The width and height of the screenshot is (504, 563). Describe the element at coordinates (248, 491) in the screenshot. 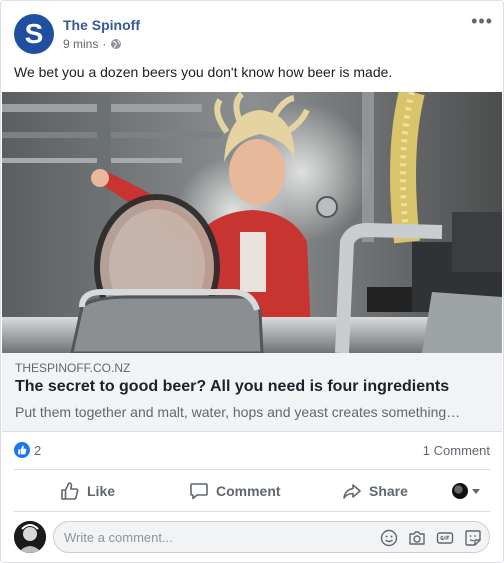

I see `comment-label: Comment` at that location.